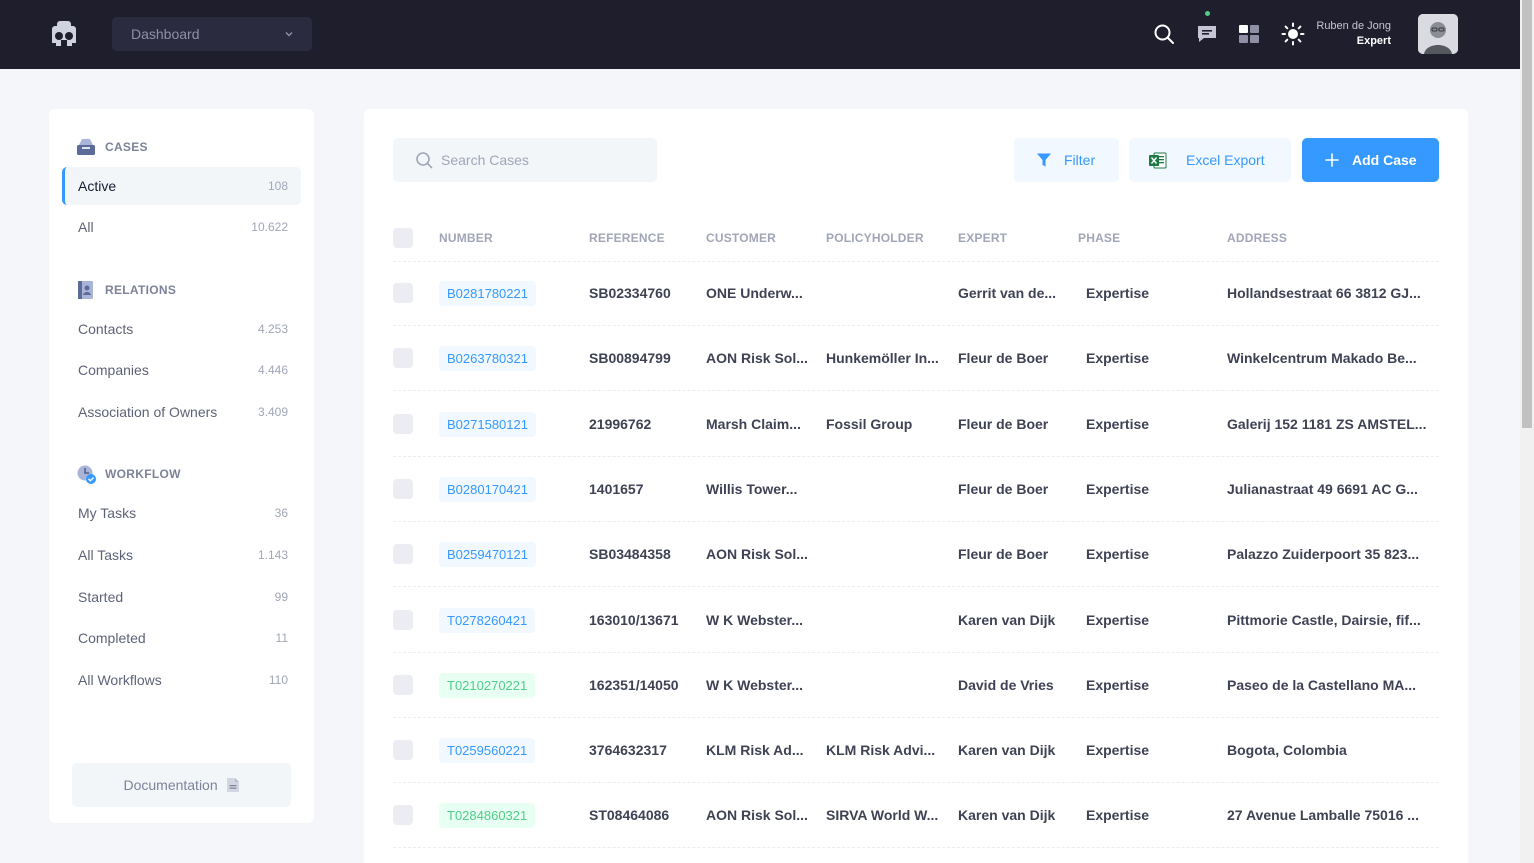  What do you see at coordinates (181, 638) in the screenshot?
I see `sidebar-item-completed: Completed 11` at bounding box center [181, 638].